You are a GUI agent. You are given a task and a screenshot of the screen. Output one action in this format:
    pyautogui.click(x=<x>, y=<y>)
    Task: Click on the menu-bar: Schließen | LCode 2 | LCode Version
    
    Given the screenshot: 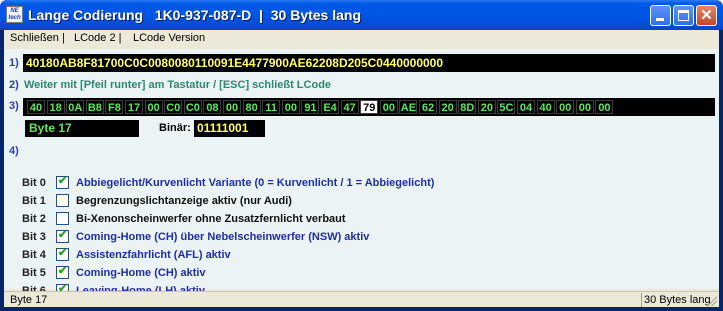 What is the action you would take?
    pyautogui.click(x=361, y=39)
    